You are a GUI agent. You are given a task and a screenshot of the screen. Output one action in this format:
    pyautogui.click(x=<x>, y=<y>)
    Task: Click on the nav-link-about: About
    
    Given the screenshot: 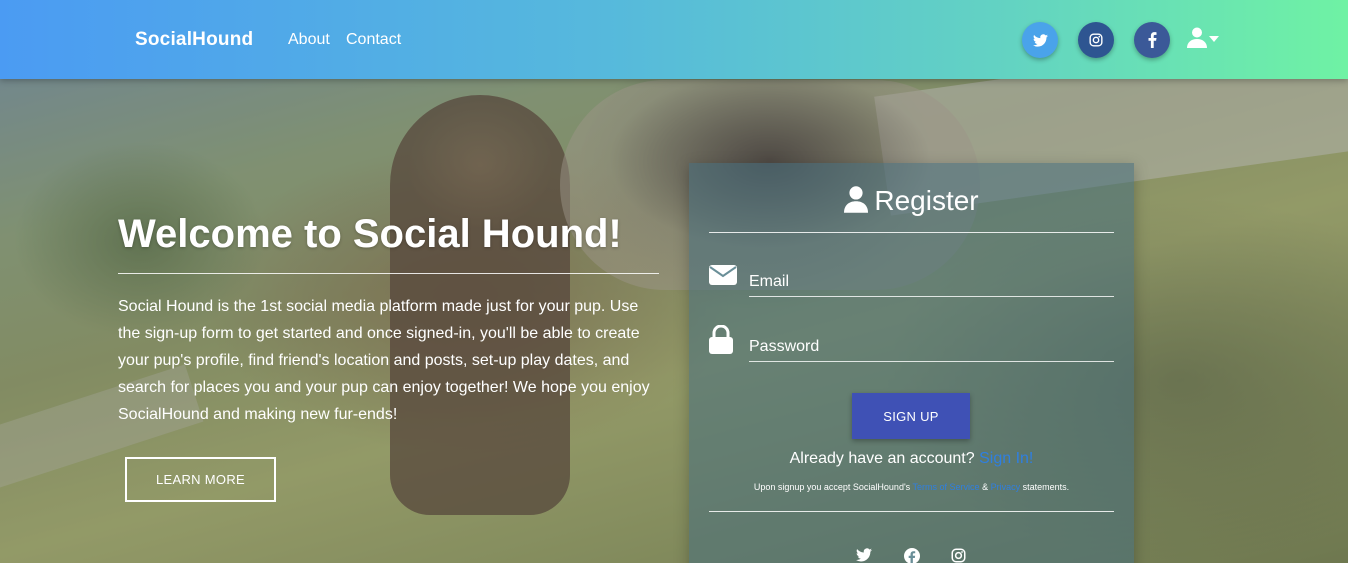 What is the action you would take?
    pyautogui.click(x=309, y=40)
    